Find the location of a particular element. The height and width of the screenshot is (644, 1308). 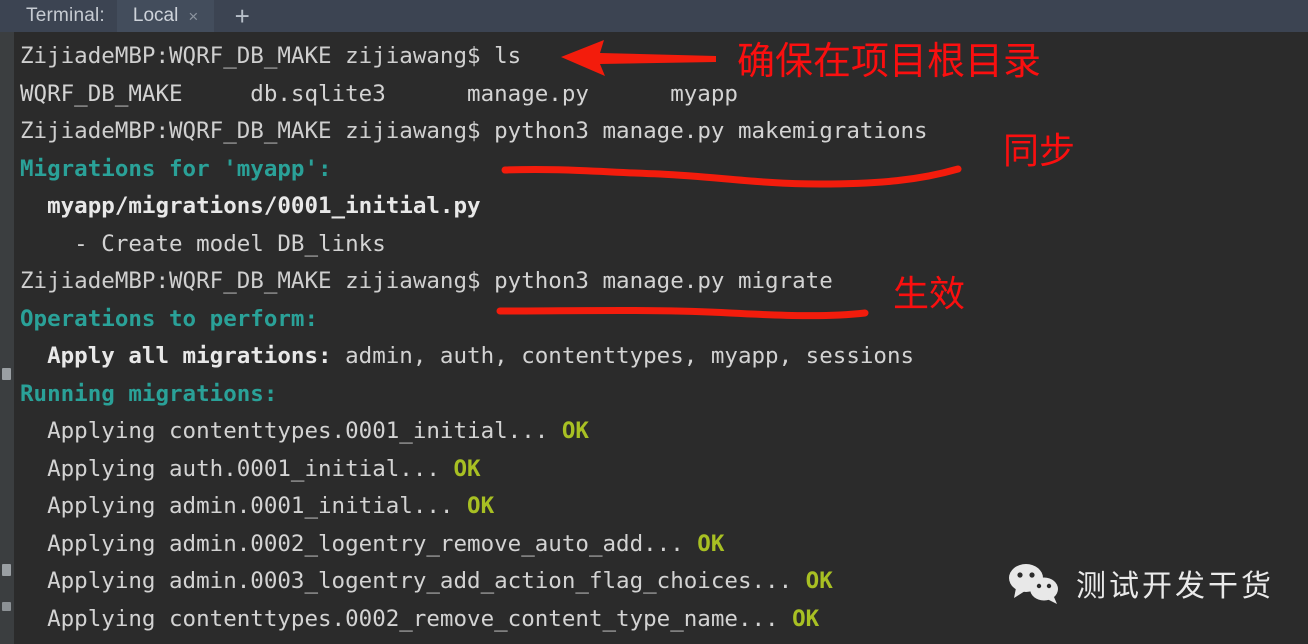

migration-file-path: myapp/migrations/0001_initial.py is located at coordinates (250, 206).